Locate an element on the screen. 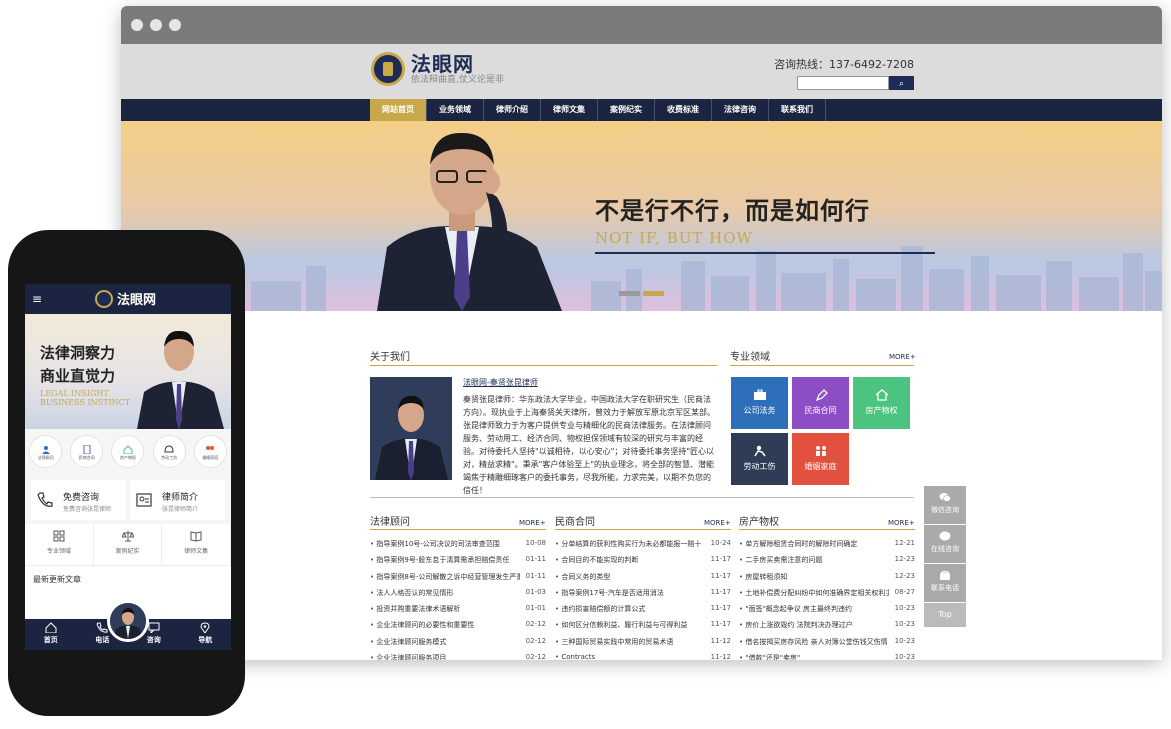 The image size is (1171, 729). column-more-legal: MORE+ is located at coordinates (532, 523).